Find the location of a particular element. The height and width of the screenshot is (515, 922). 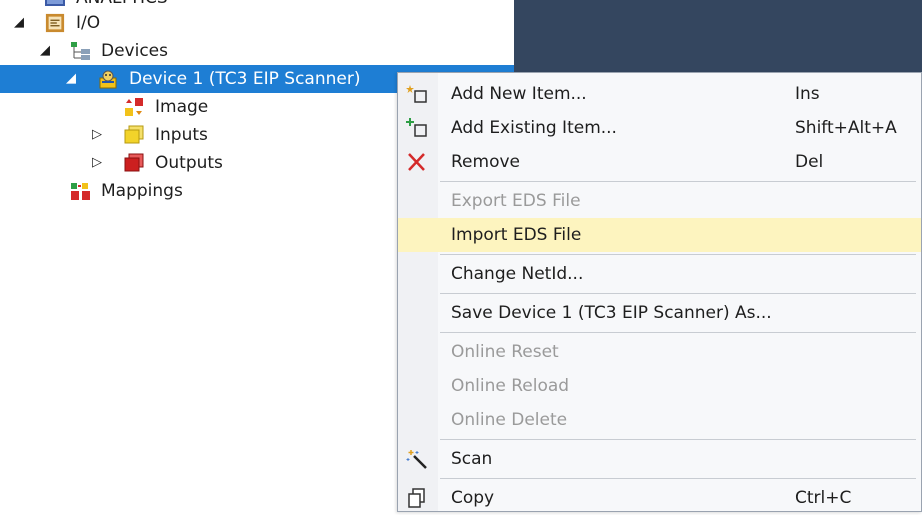

tree-item-label: Device 1 (TC3 EIP Scanner) is located at coordinates (245, 79).